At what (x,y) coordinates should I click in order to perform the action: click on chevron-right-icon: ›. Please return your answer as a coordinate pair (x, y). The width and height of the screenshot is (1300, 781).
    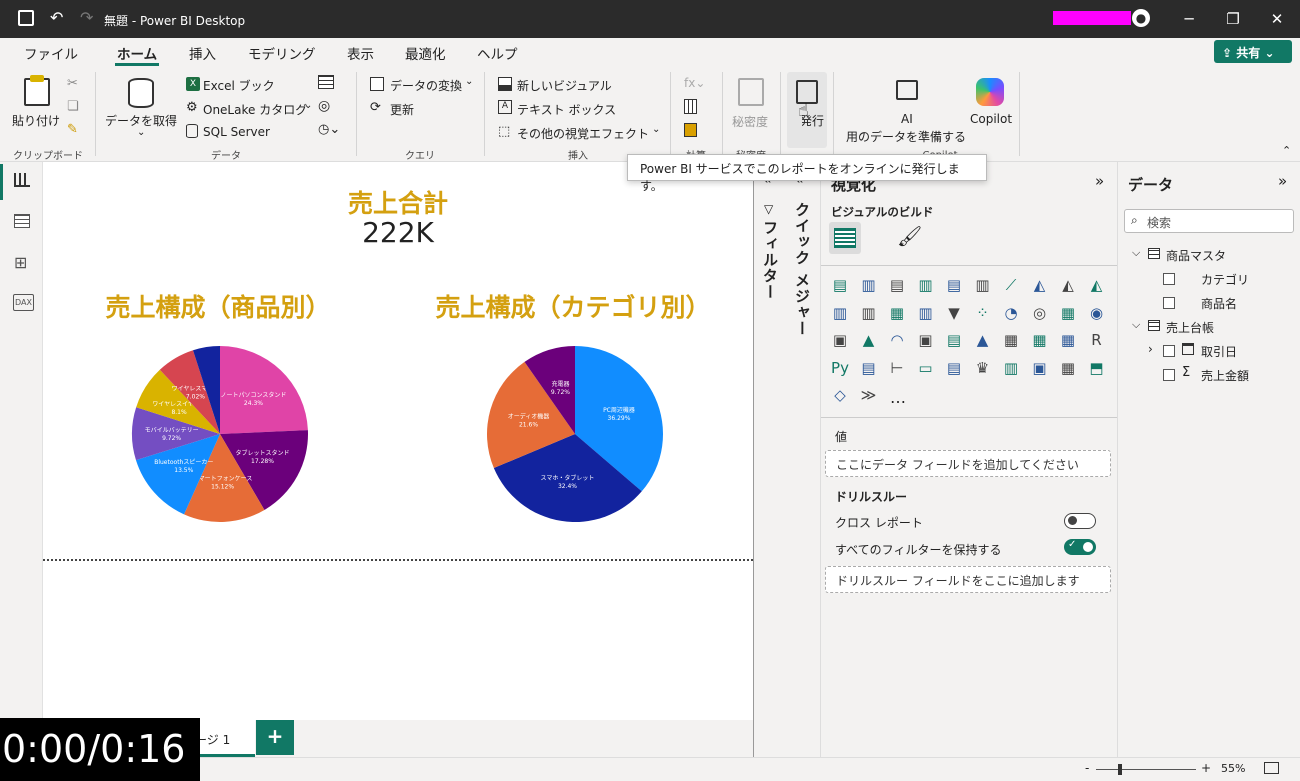
    Looking at the image, I should click on (1150, 349).